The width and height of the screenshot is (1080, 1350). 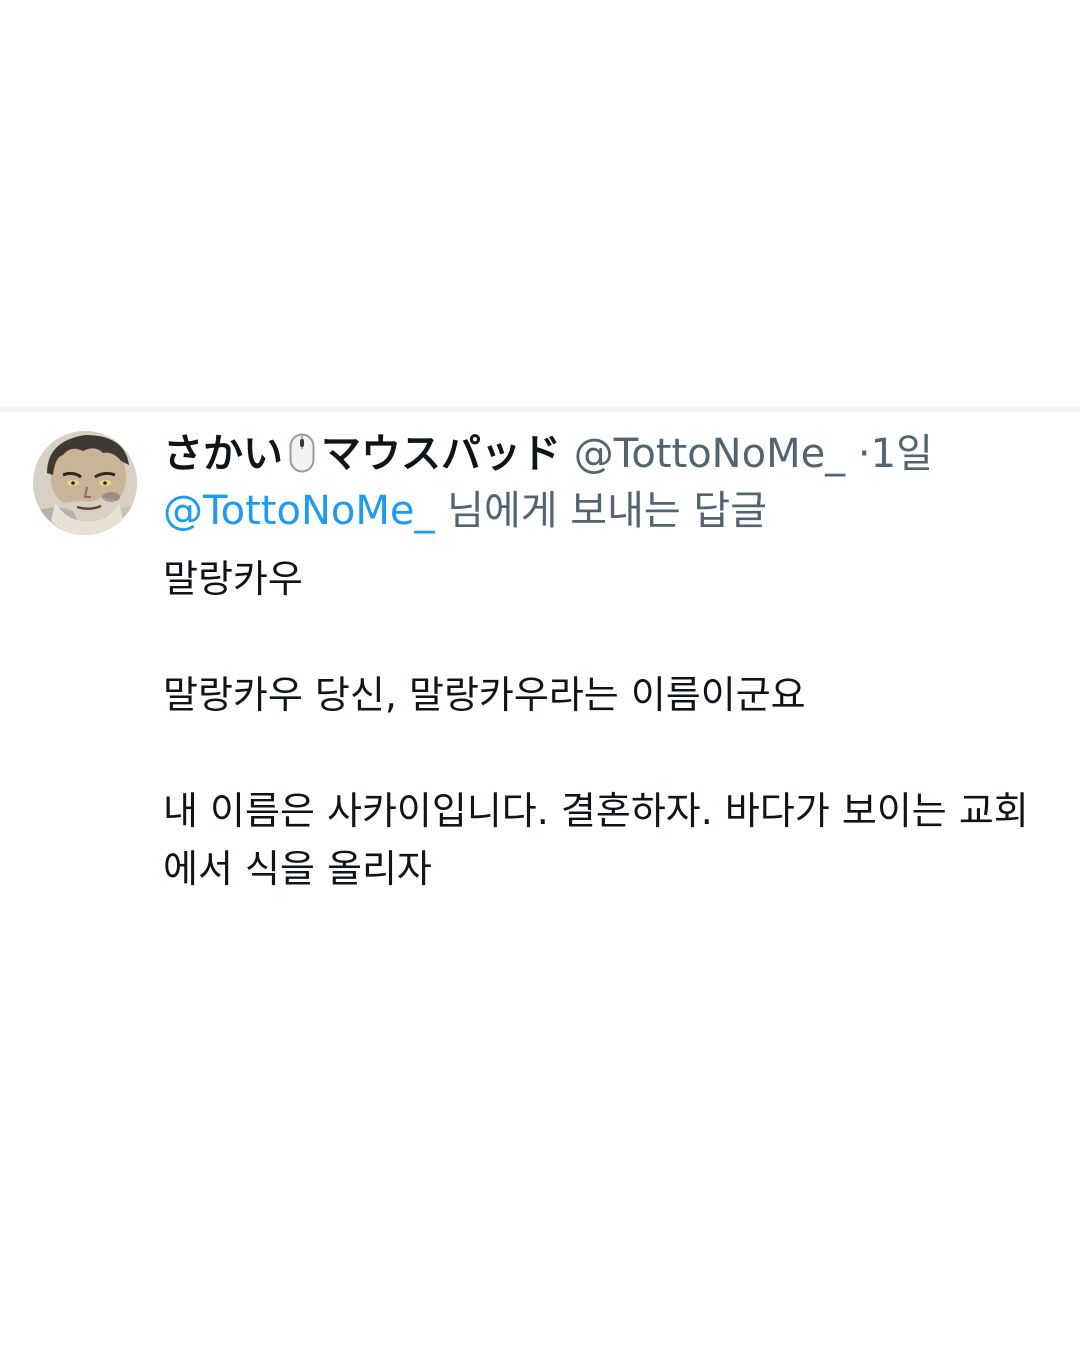 I want to click on display-name-suffix: マウスパッド, so click(x=441, y=454).